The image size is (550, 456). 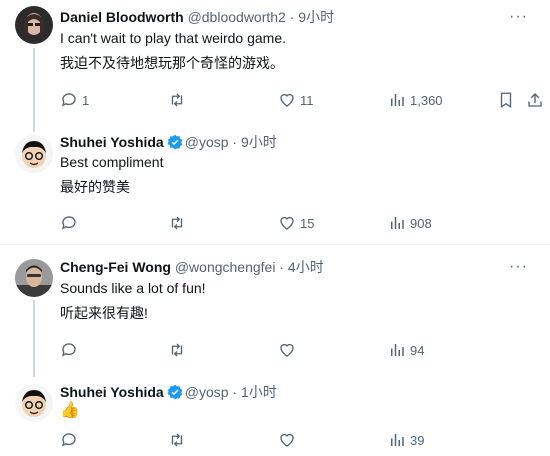 What do you see at coordinates (95, 187) in the screenshot?
I see `tweet-text-zh: 最好的赞美` at bounding box center [95, 187].